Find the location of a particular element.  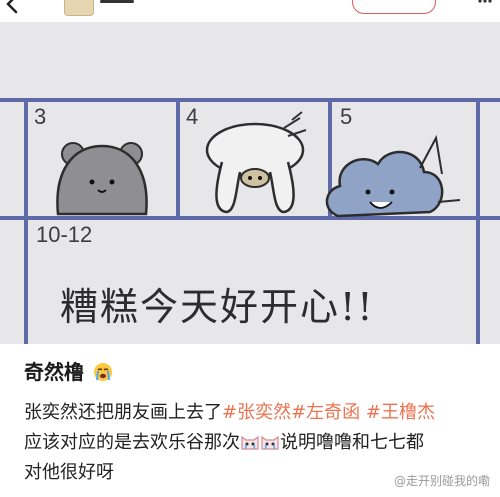

body-text-segment: 说明噜噜和七七都 is located at coordinates (352, 442).